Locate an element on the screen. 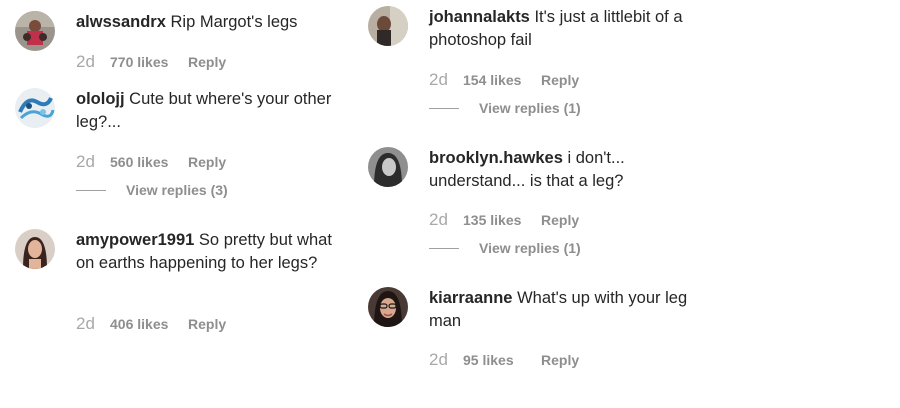 The image size is (900, 408). comment-likes: 154 likes is located at coordinates (502, 80).